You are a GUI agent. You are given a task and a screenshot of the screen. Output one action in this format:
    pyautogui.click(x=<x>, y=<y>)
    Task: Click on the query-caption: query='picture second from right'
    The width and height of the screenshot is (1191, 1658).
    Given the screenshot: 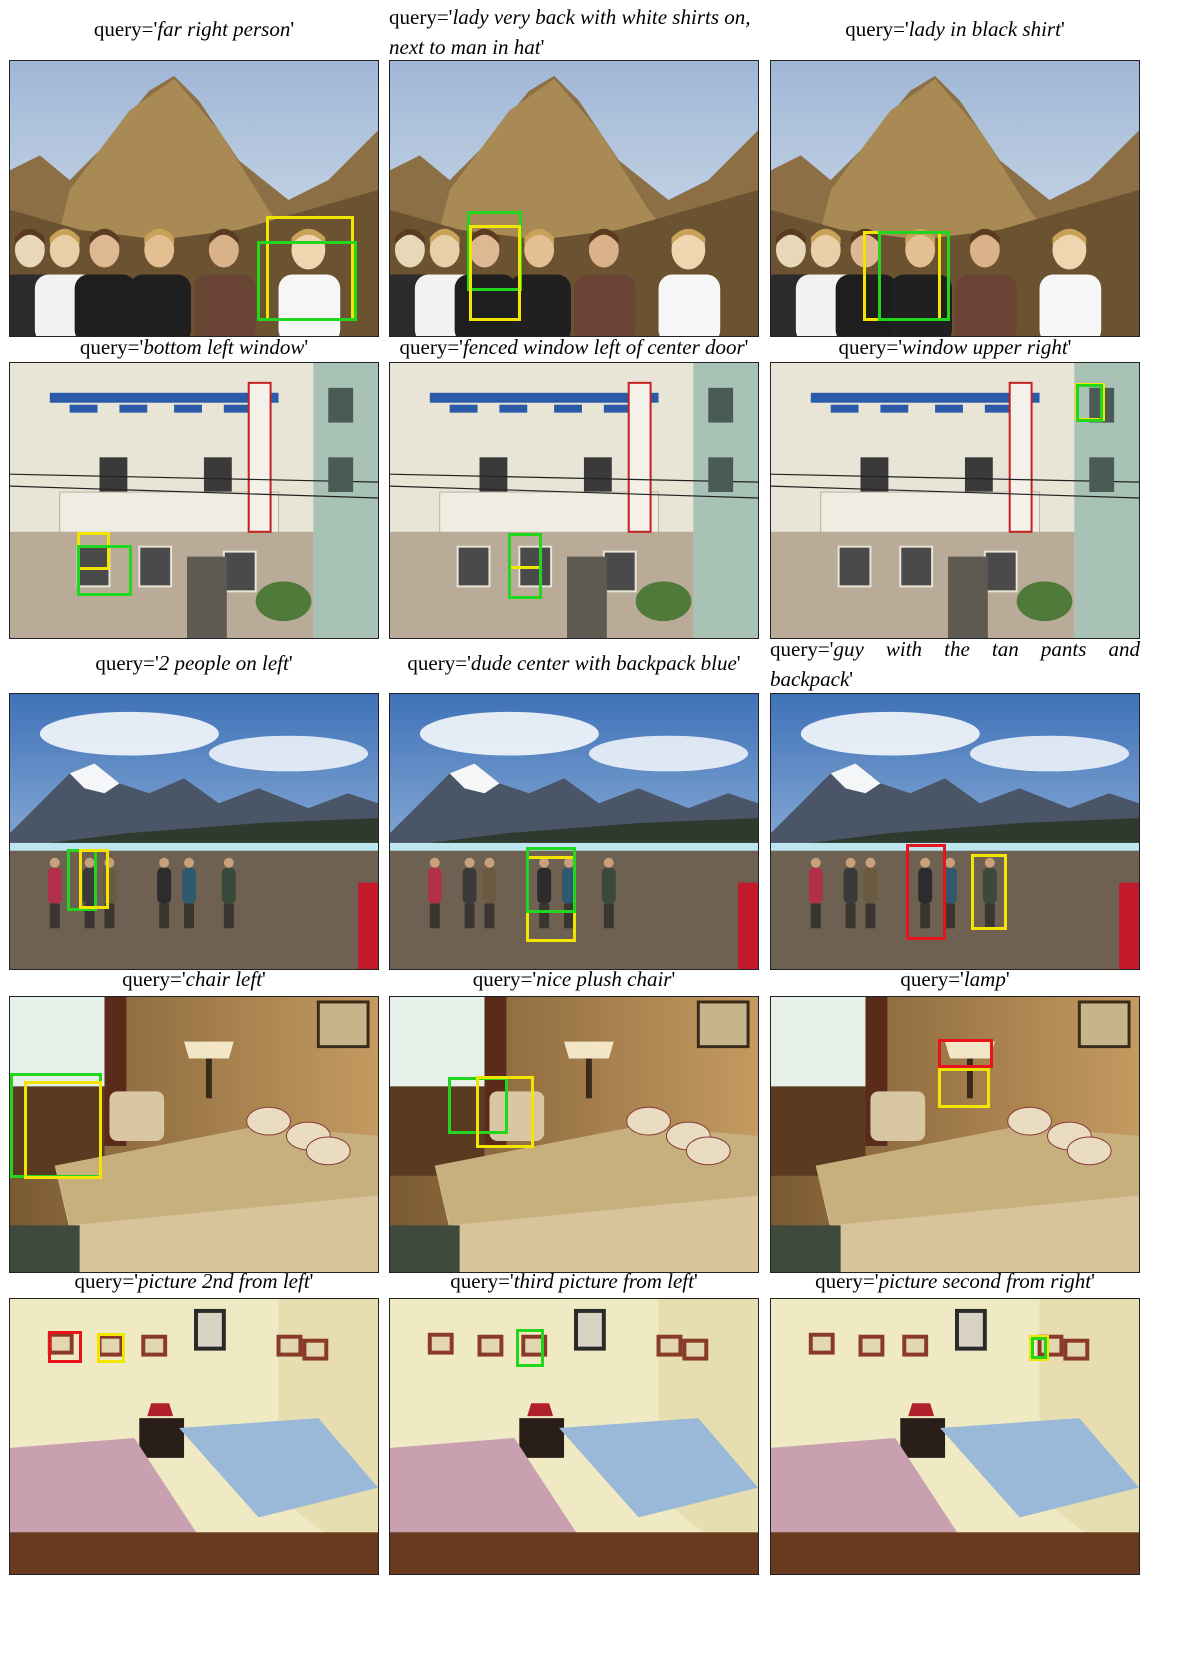 What is the action you would take?
    pyautogui.click(x=955, y=1281)
    